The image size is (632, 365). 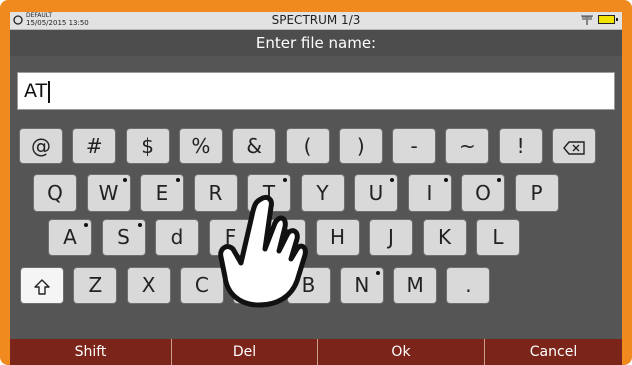 I want to click on key-label: ., so click(x=468, y=285).